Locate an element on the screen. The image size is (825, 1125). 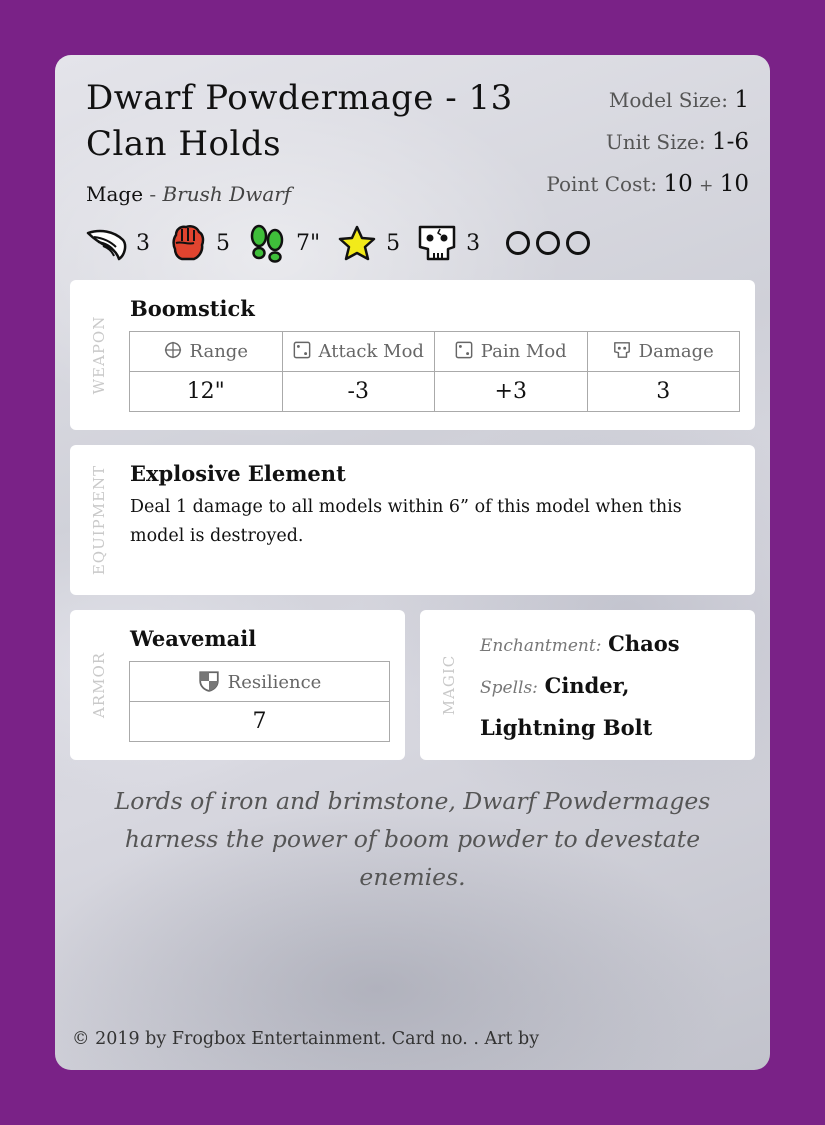
attack-mod-header: Attack Mod is located at coordinates (358, 351).